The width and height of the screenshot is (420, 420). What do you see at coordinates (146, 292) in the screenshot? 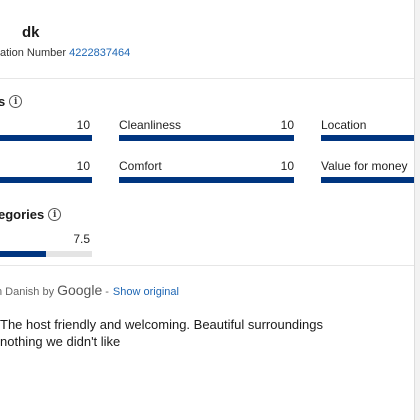
I see `show-original-link: Show original` at bounding box center [146, 292].